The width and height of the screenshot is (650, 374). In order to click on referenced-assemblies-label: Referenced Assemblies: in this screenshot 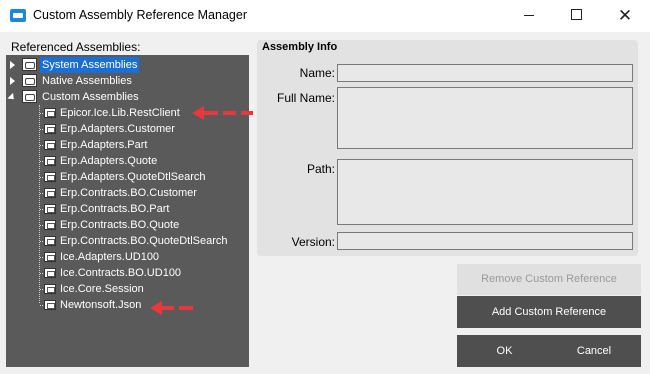, I will do `click(76, 47)`.